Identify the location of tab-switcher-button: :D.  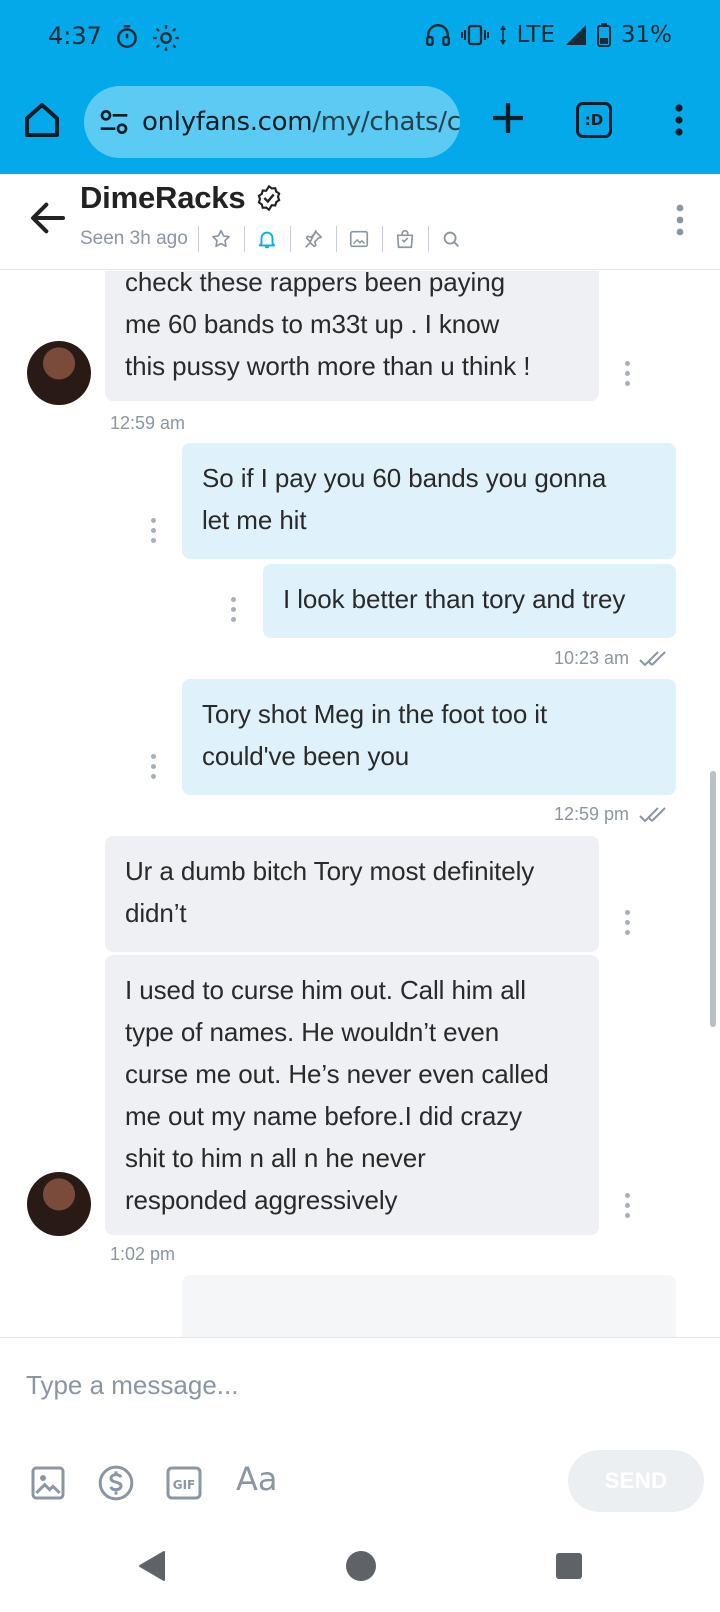
(594, 120).